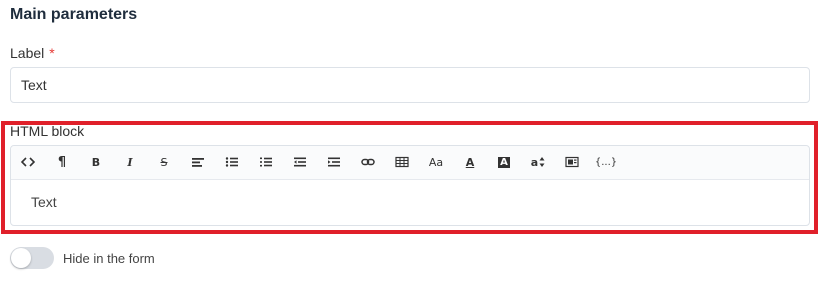 Image resolution: width=821 pixels, height=281 pixels. I want to click on variables-icon: {...}, so click(606, 162).